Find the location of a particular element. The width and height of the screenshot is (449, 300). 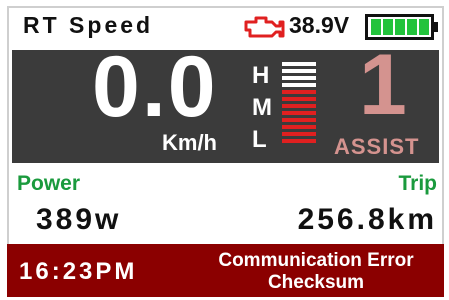

error-message: Communication Error Checksum is located at coordinates (316, 272).